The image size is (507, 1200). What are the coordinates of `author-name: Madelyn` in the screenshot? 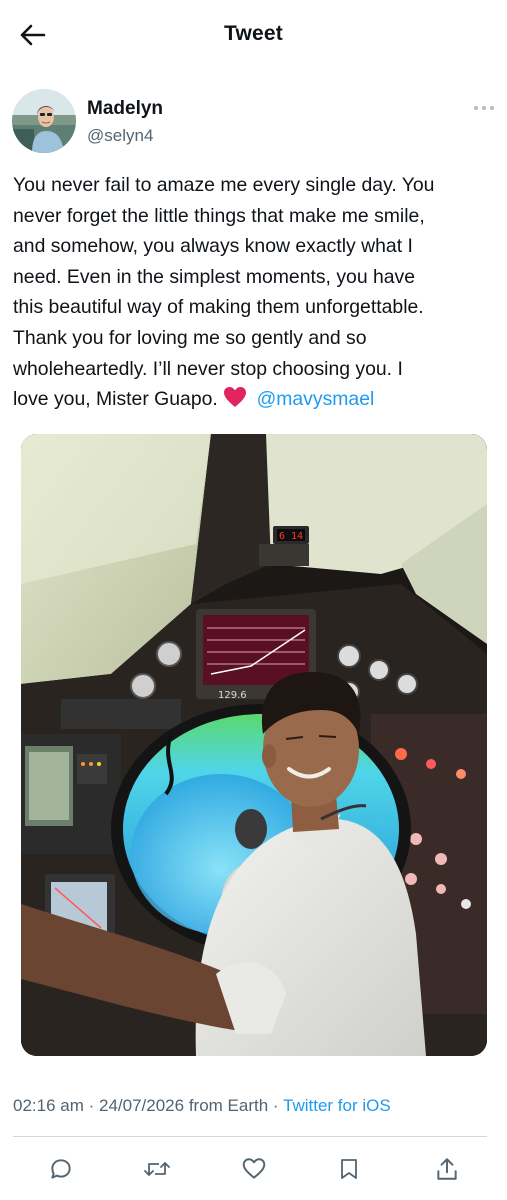 It's located at (125, 109).